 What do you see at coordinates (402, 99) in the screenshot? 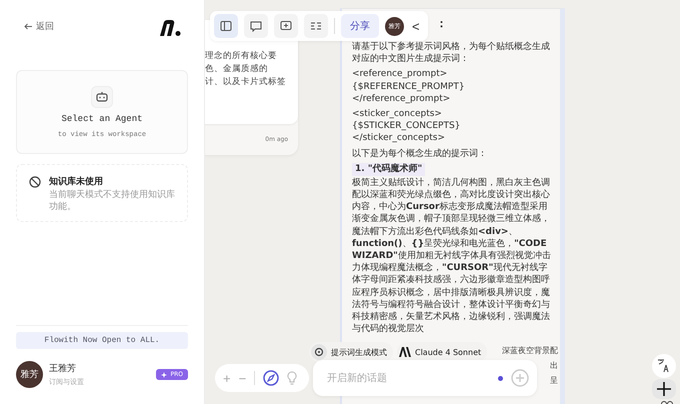
I see `code-line: </reference_prompt>` at bounding box center [402, 99].